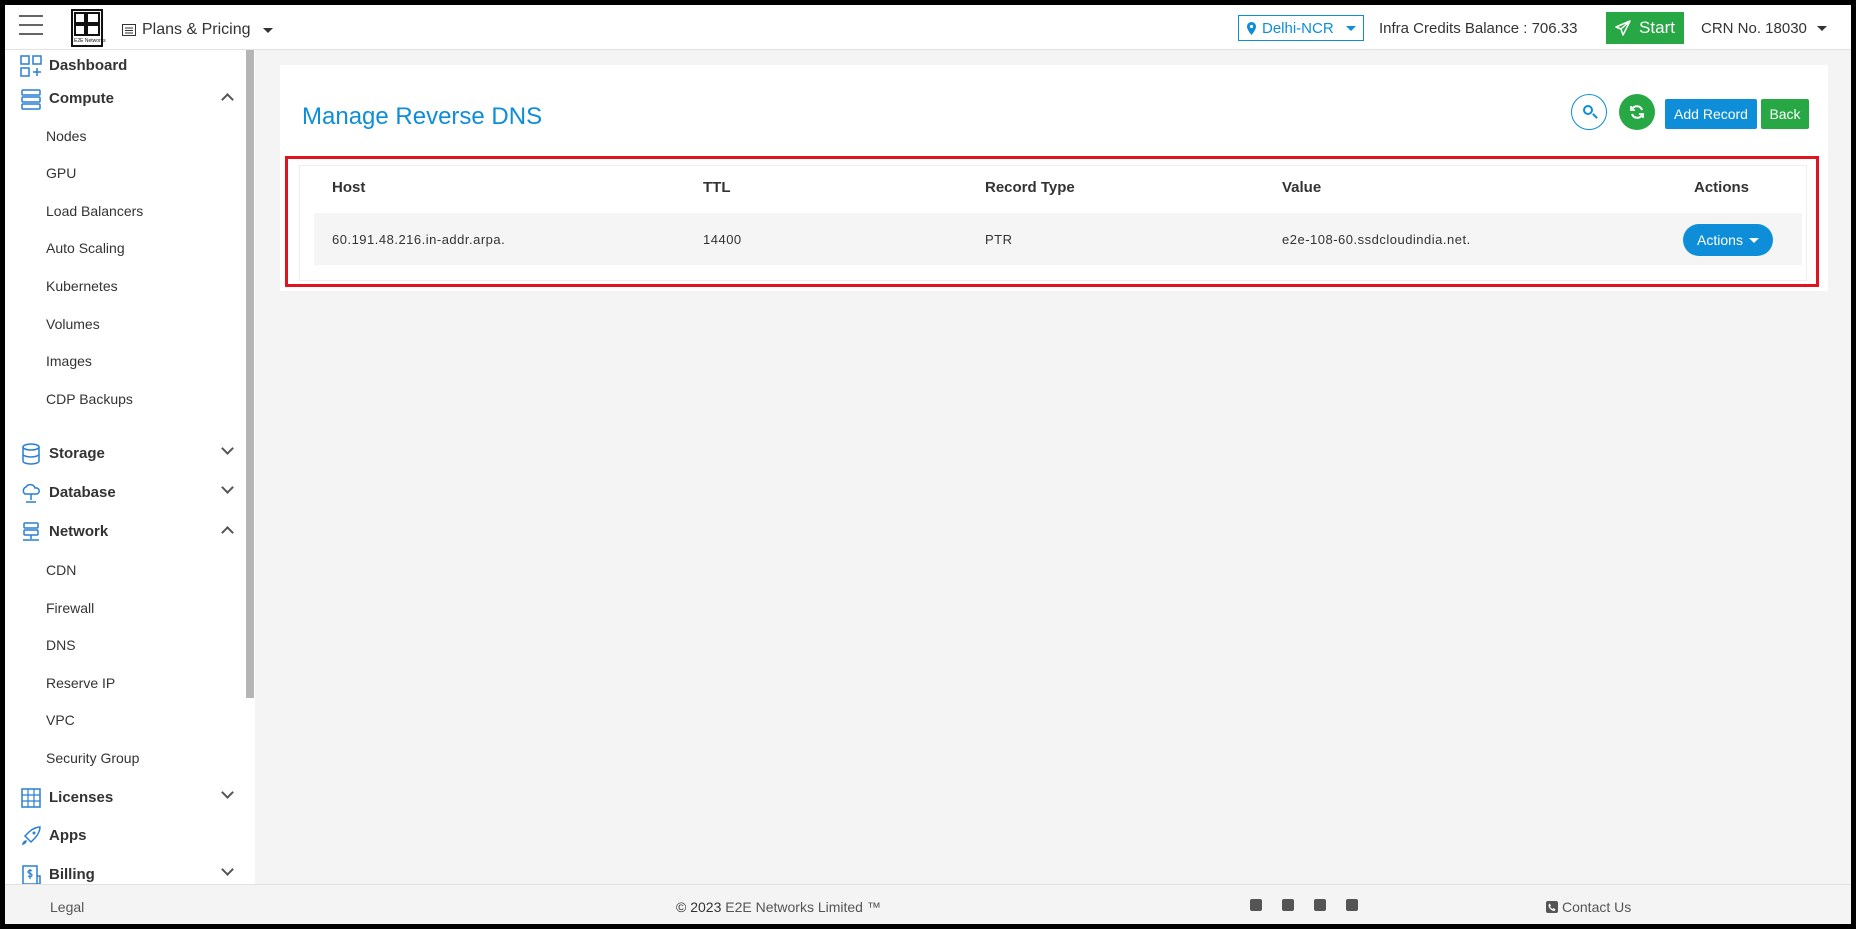 The width and height of the screenshot is (1856, 929). Describe the element at coordinates (125, 798) in the screenshot. I see `sidebar-item-licenses: Licenses` at that location.